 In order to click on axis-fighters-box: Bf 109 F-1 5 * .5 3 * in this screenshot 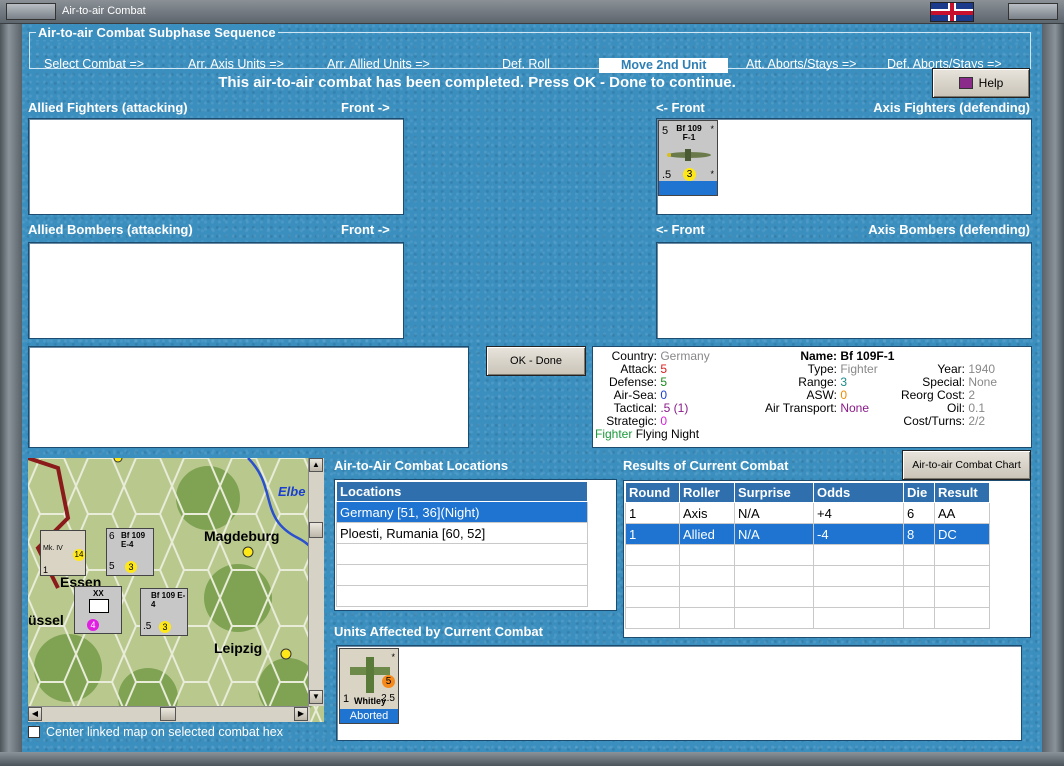, I will do `click(844, 166)`.